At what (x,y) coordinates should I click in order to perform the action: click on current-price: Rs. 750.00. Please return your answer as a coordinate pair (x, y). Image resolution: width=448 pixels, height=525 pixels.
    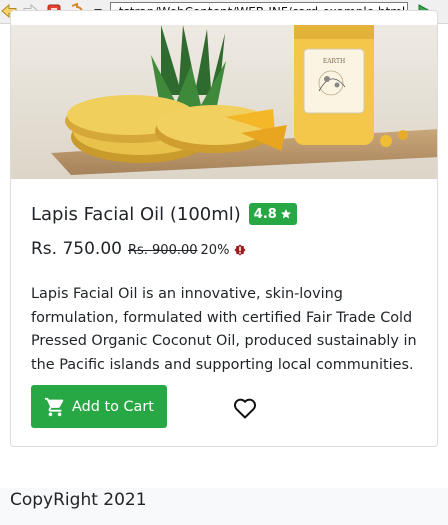
    Looking at the image, I should click on (76, 249).